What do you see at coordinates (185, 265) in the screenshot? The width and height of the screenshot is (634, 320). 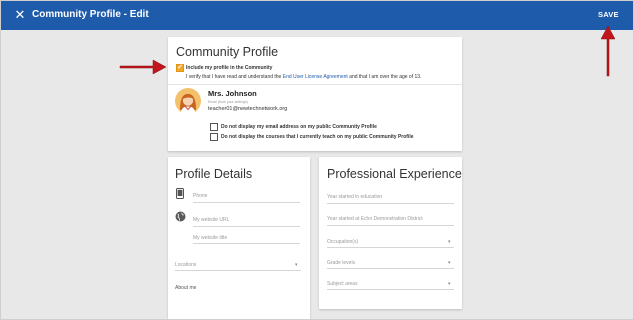 I see `locations-select: Locations` at bounding box center [185, 265].